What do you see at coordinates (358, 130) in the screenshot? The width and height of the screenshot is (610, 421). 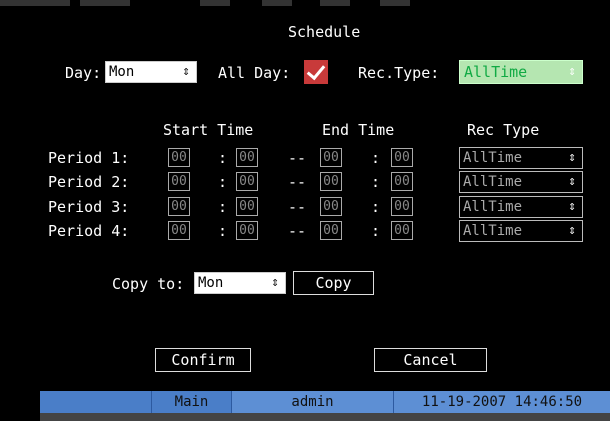 I see `end-time-header: End Time` at bounding box center [358, 130].